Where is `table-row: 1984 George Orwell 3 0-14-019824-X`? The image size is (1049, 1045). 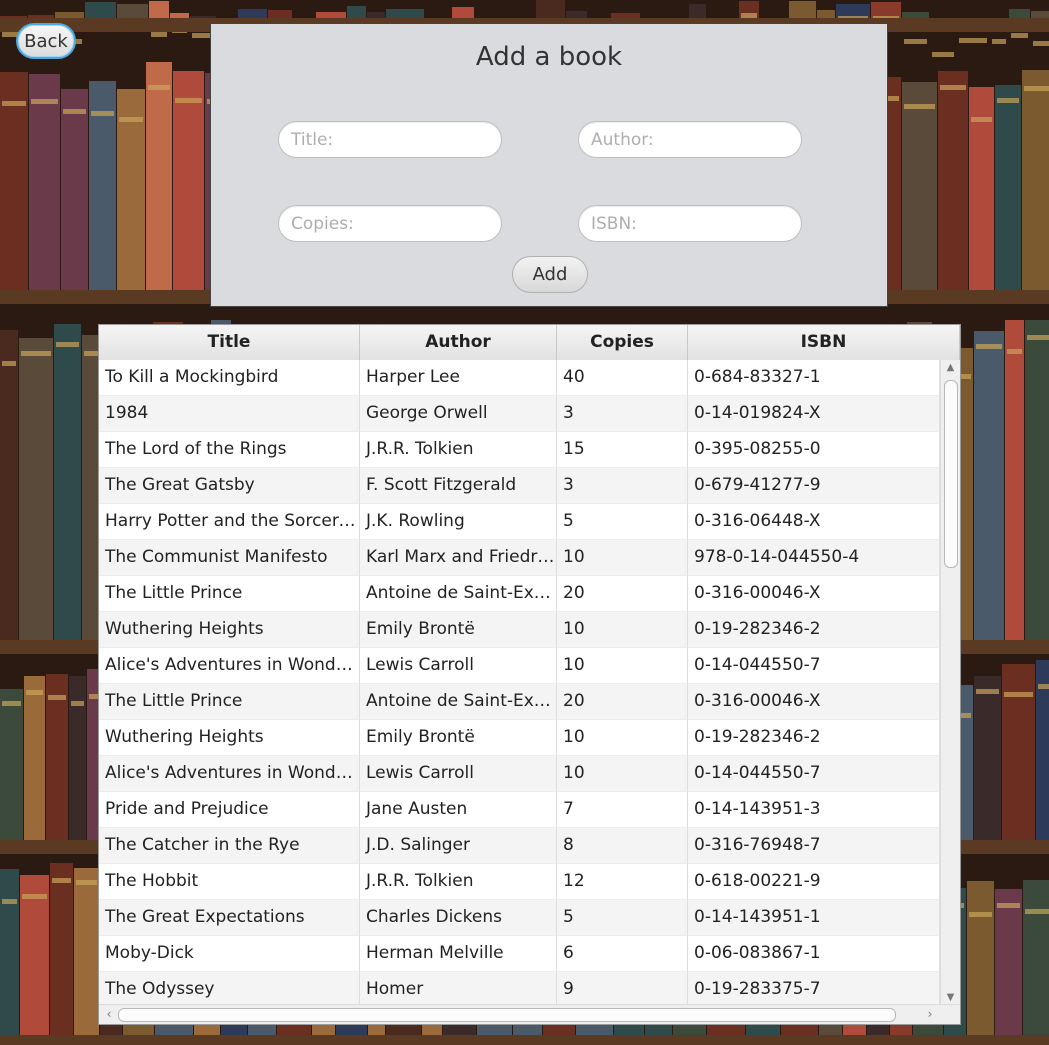
table-row: 1984 George Orwell 3 0-14-019824-X is located at coordinates (519, 414).